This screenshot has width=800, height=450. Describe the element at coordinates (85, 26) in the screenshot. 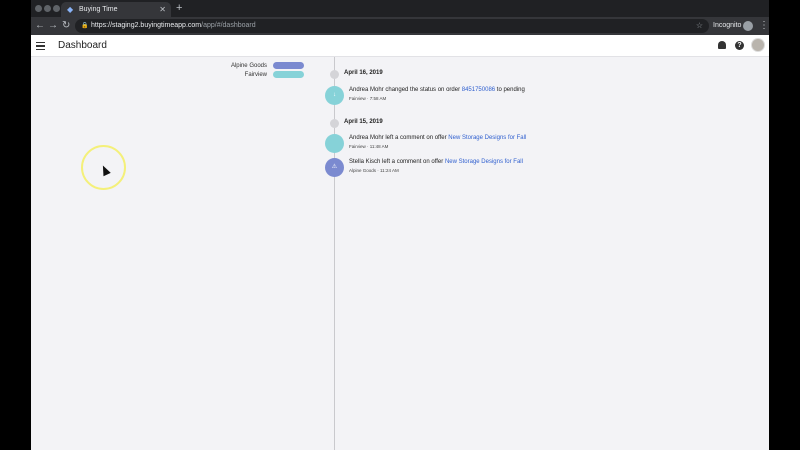

I see `lock-icon: 🔒` at that location.